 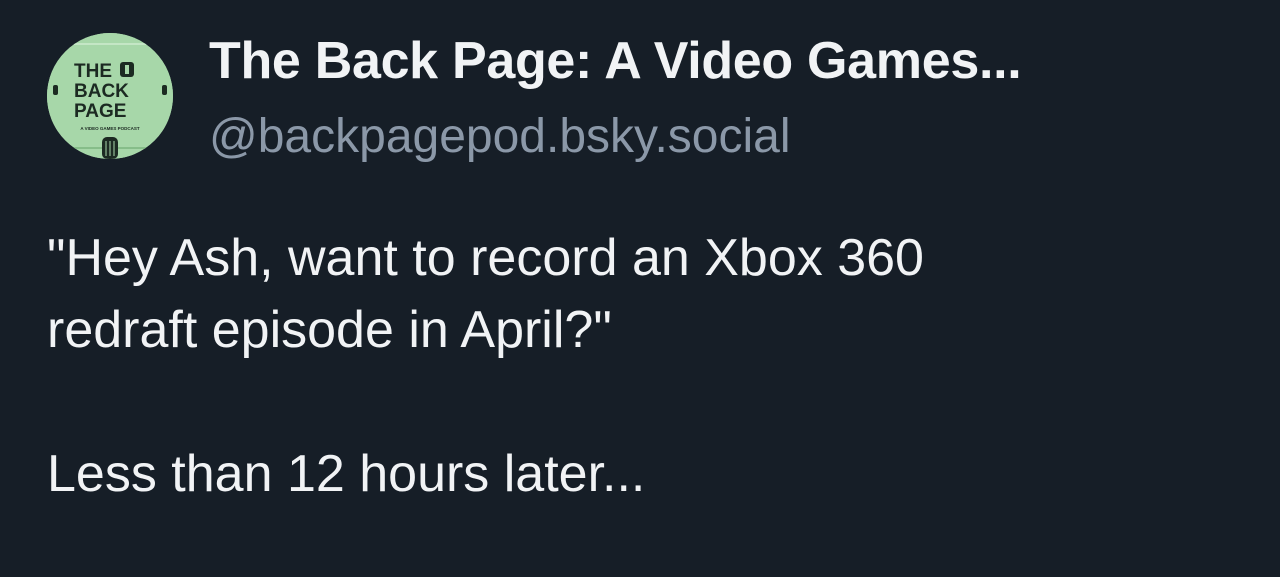 I want to click on avatar-line-1: THE, so click(x=93, y=71).